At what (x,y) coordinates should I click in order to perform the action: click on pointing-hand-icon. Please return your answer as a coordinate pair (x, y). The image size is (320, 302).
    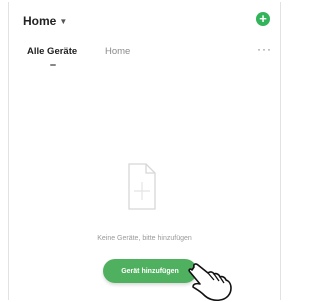
    Looking at the image, I should click on (210, 282).